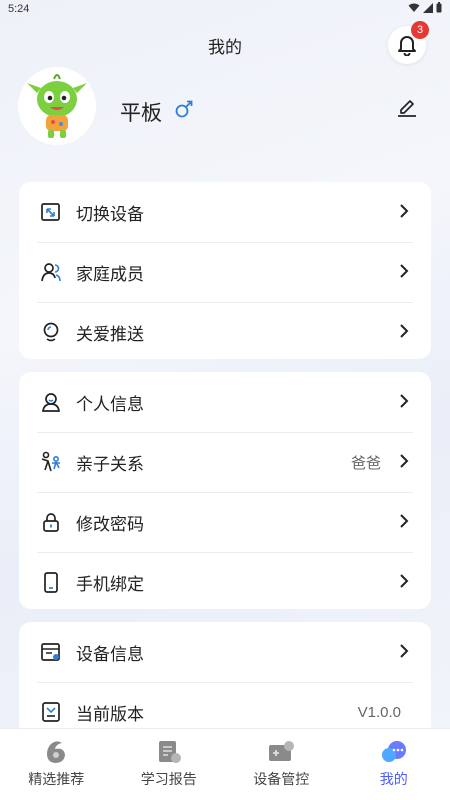 Image resolution: width=450 pixels, height=800 pixels. Describe the element at coordinates (225, 522) in the screenshot. I see `menu-item-change-password: 修改密码` at that location.